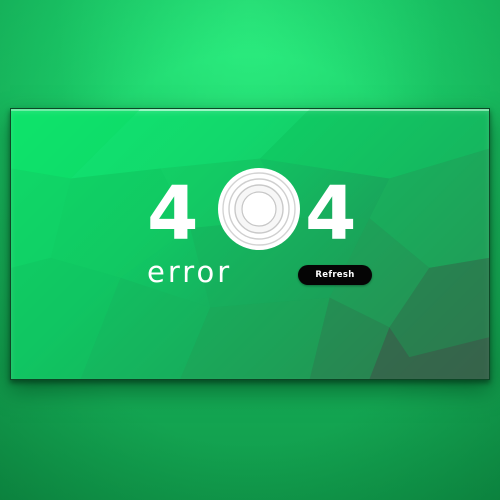 Image resolution: width=500 pixels, height=500 pixels. I want to click on refresh-button: Refresh, so click(335, 275).